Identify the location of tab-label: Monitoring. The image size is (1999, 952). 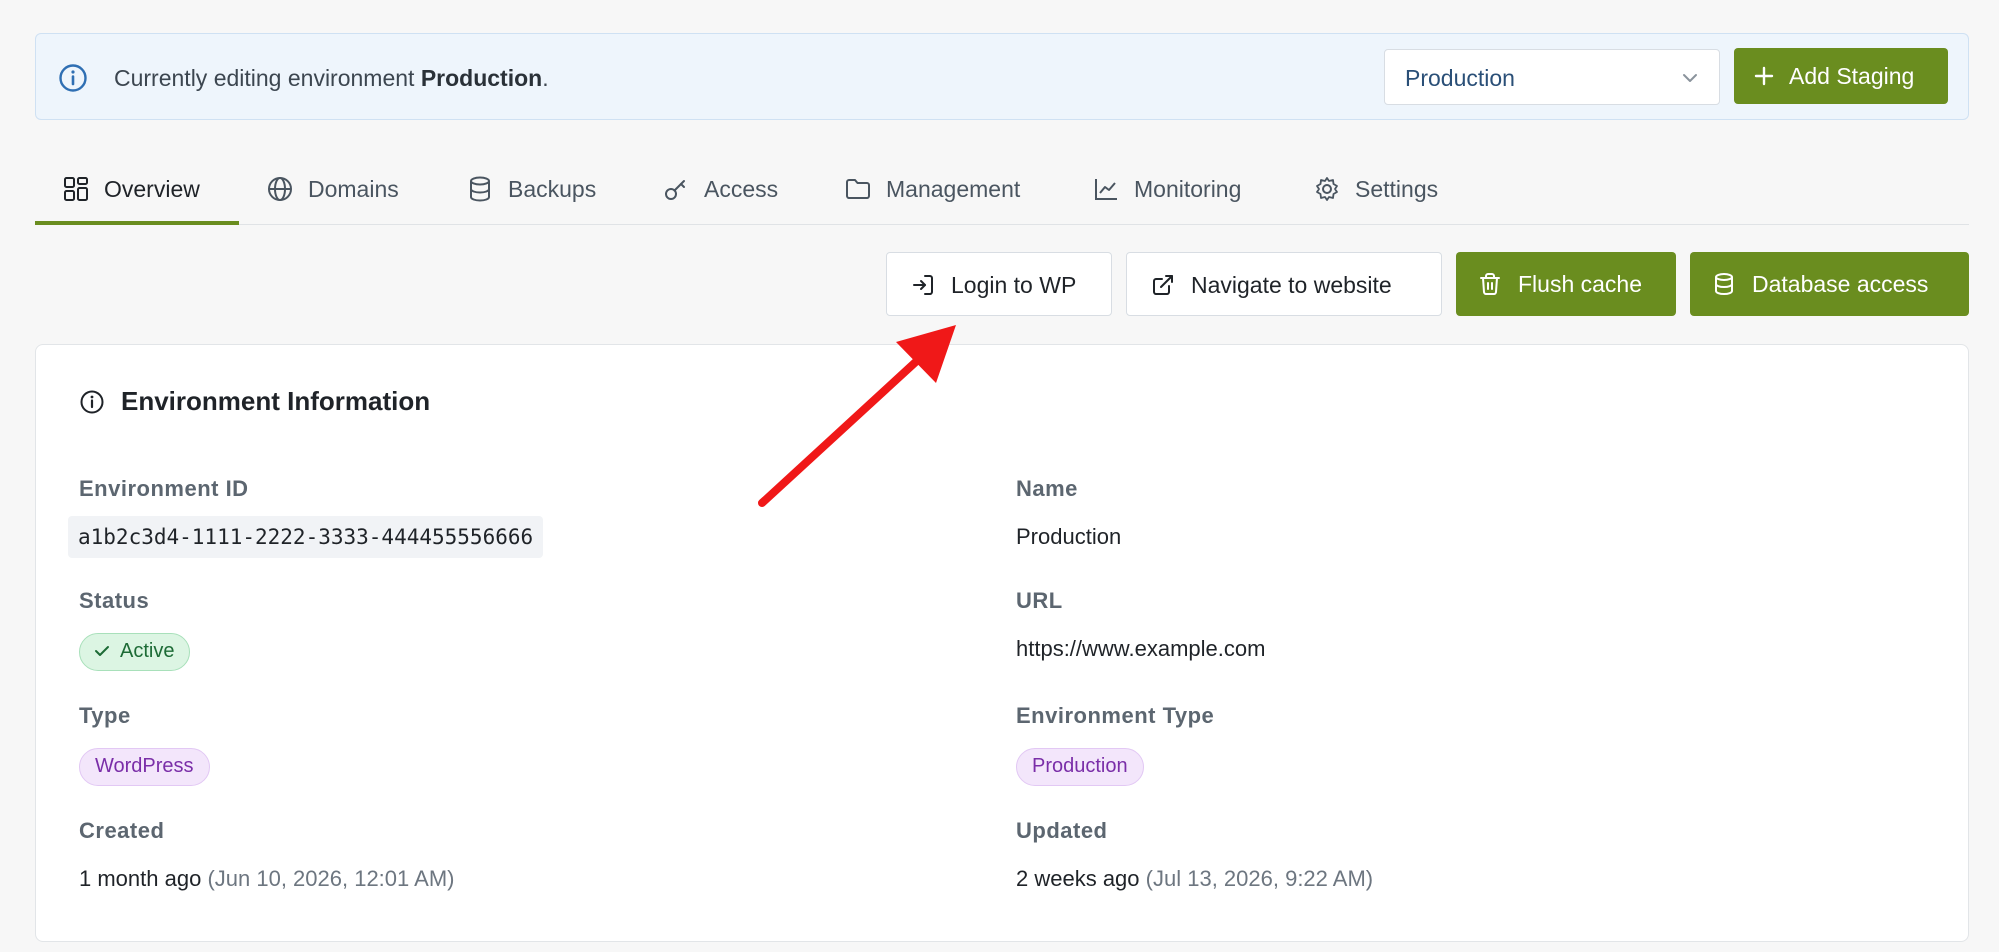
(1188, 189).